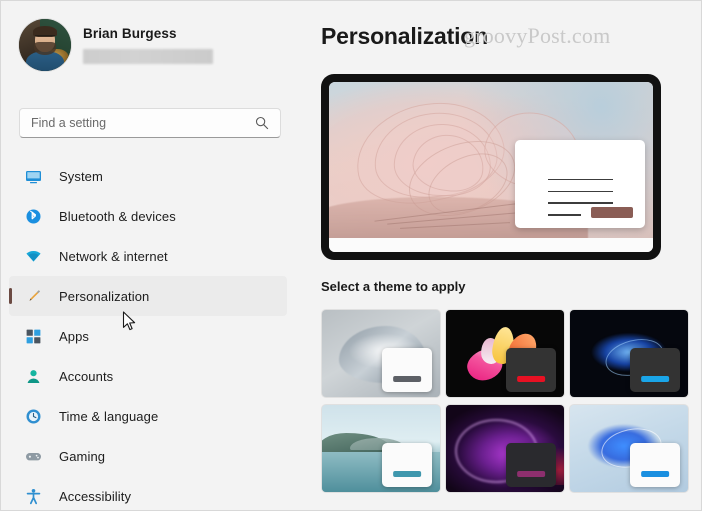 The width and height of the screenshot is (702, 511). Describe the element at coordinates (393, 286) in the screenshot. I see `section-label: Select a theme to apply` at that location.